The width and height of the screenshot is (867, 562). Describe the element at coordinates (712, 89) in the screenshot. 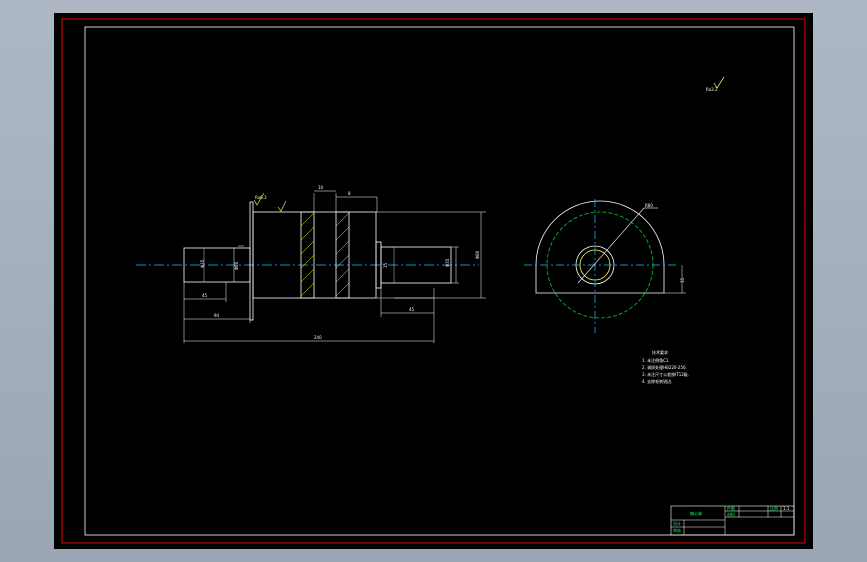

I see `general-roughness-label: Ra3.2` at that location.